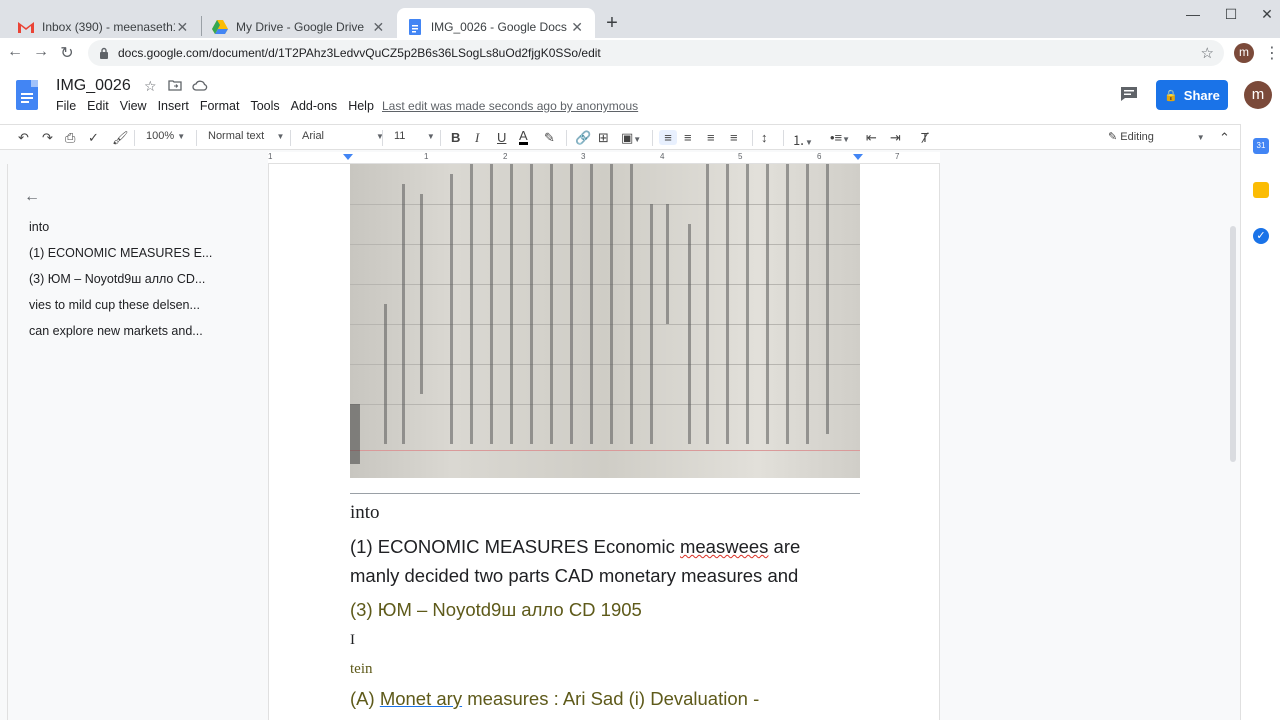  I want to click on print-icon: ⎙, so click(70, 138).